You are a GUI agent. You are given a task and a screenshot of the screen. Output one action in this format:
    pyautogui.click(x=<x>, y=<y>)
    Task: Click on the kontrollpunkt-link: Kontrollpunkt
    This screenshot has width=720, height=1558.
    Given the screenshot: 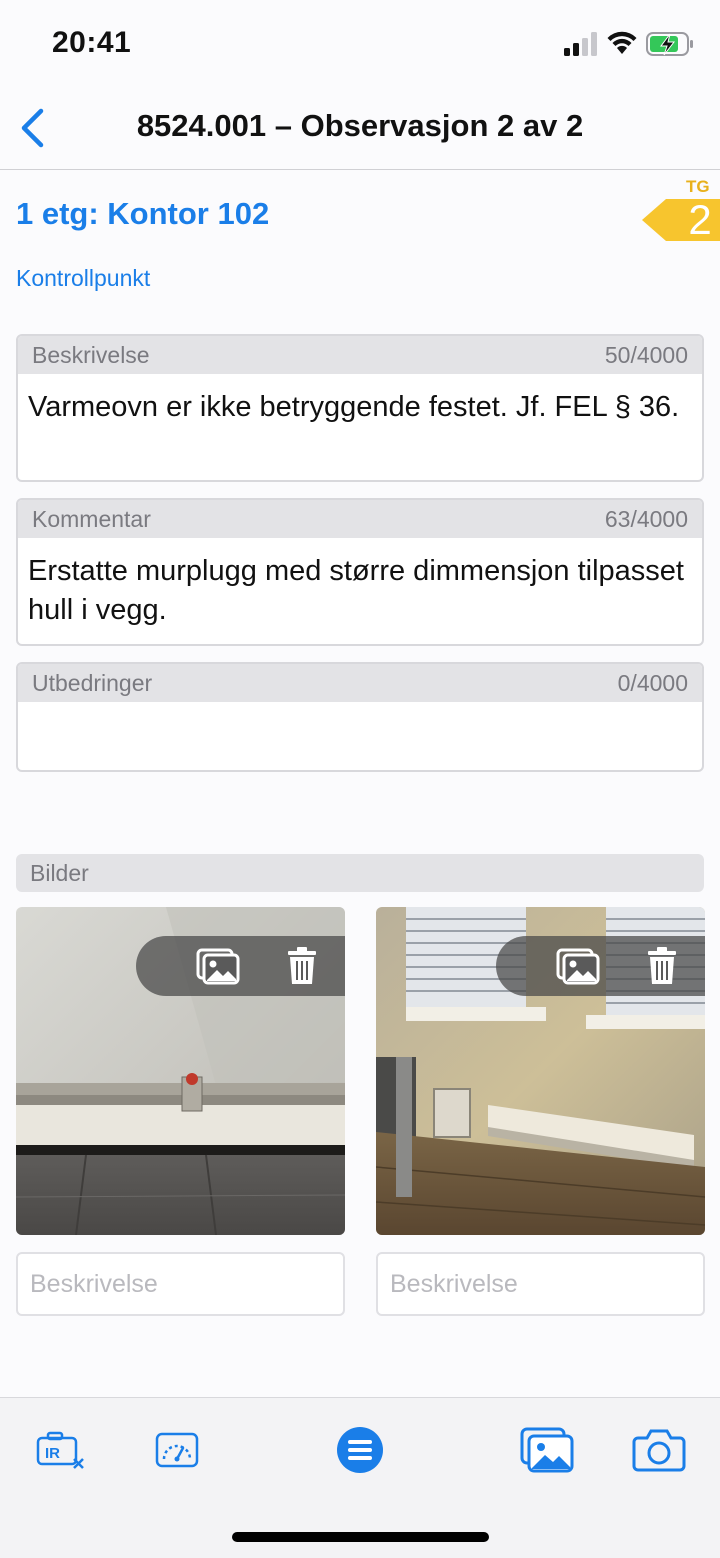 What is the action you would take?
    pyautogui.click(x=83, y=278)
    